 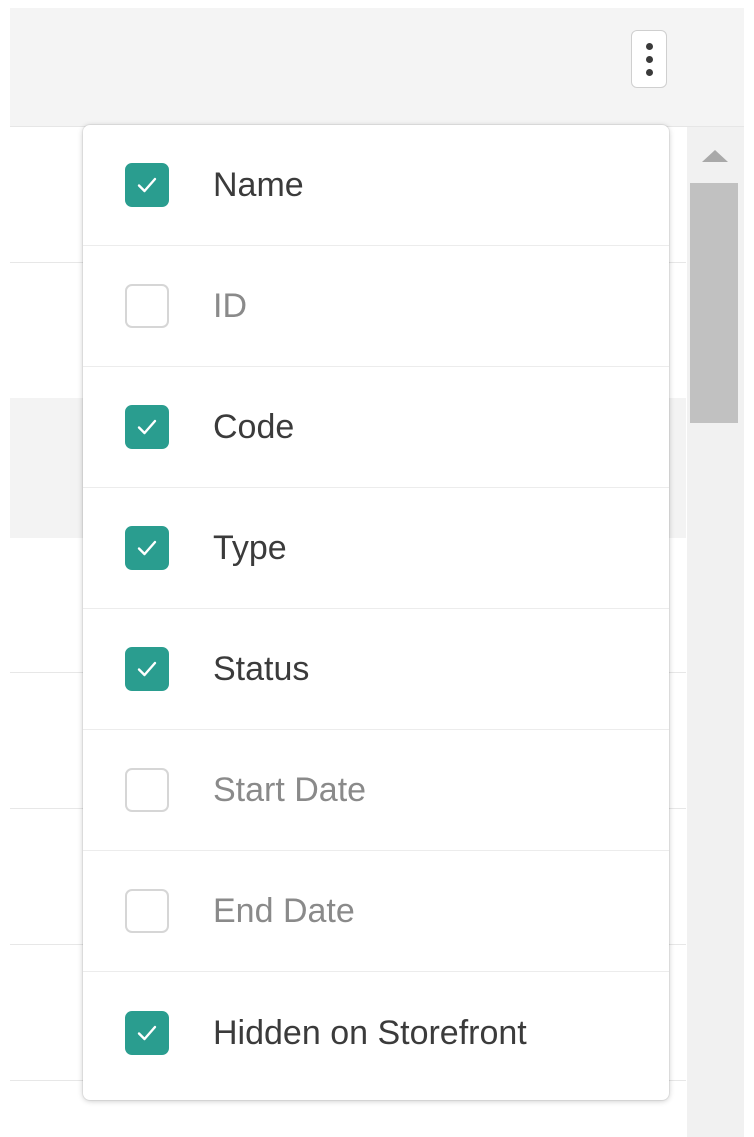 I want to click on menu-item-label: Start Date, so click(x=290, y=790).